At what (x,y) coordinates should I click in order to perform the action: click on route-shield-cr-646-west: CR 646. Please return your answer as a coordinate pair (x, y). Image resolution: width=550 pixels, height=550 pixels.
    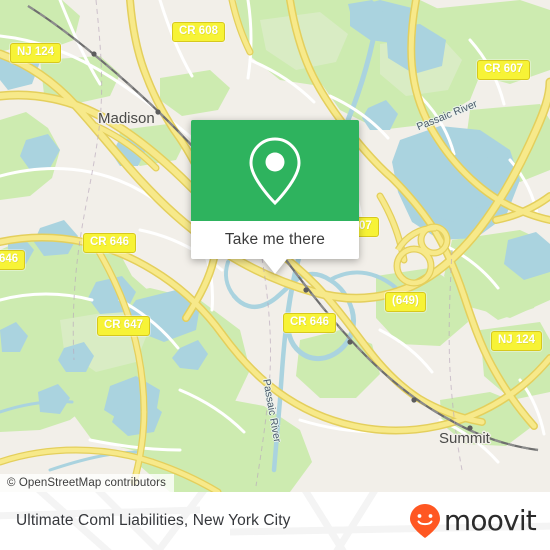
    Looking at the image, I should click on (109, 243).